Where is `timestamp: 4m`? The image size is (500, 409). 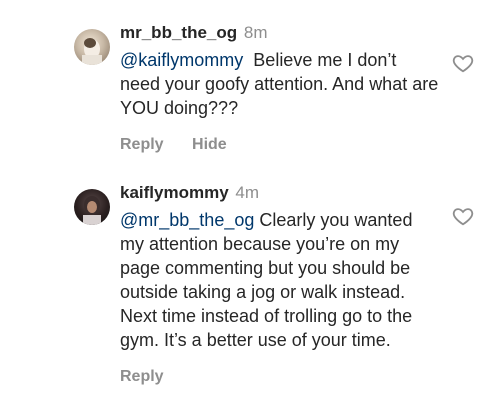
timestamp: 4m is located at coordinates (247, 192).